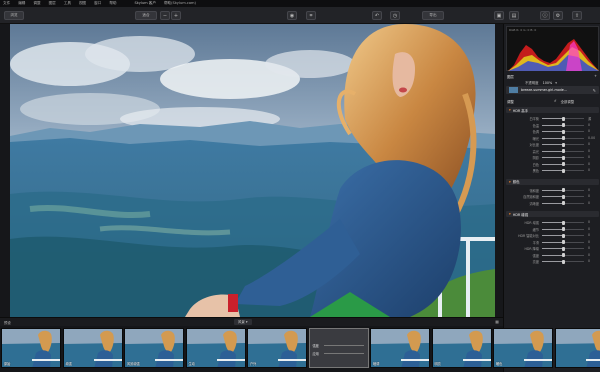 This screenshot has width=600, height=372. Describe the element at coordinates (21, 3) in the screenshot. I see `menu-item: 编辑` at that location.